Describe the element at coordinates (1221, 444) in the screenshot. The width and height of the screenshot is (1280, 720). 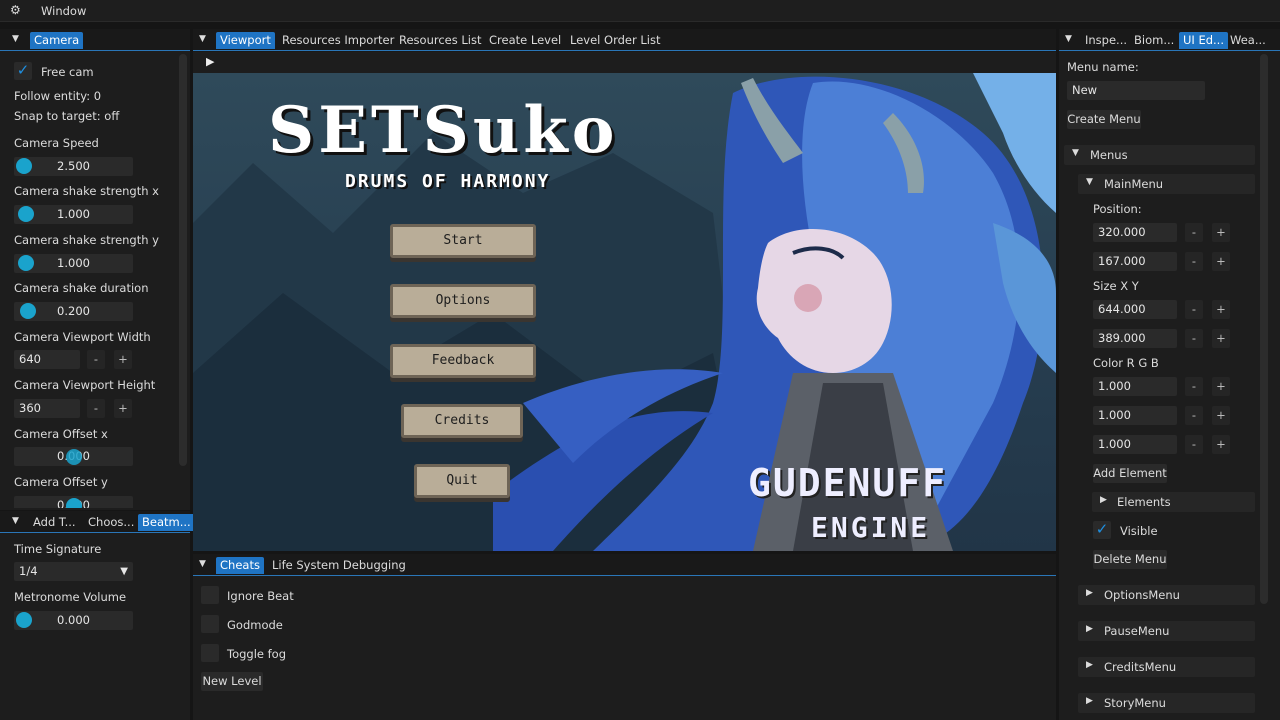
I see `color-b-plus: +` at that location.